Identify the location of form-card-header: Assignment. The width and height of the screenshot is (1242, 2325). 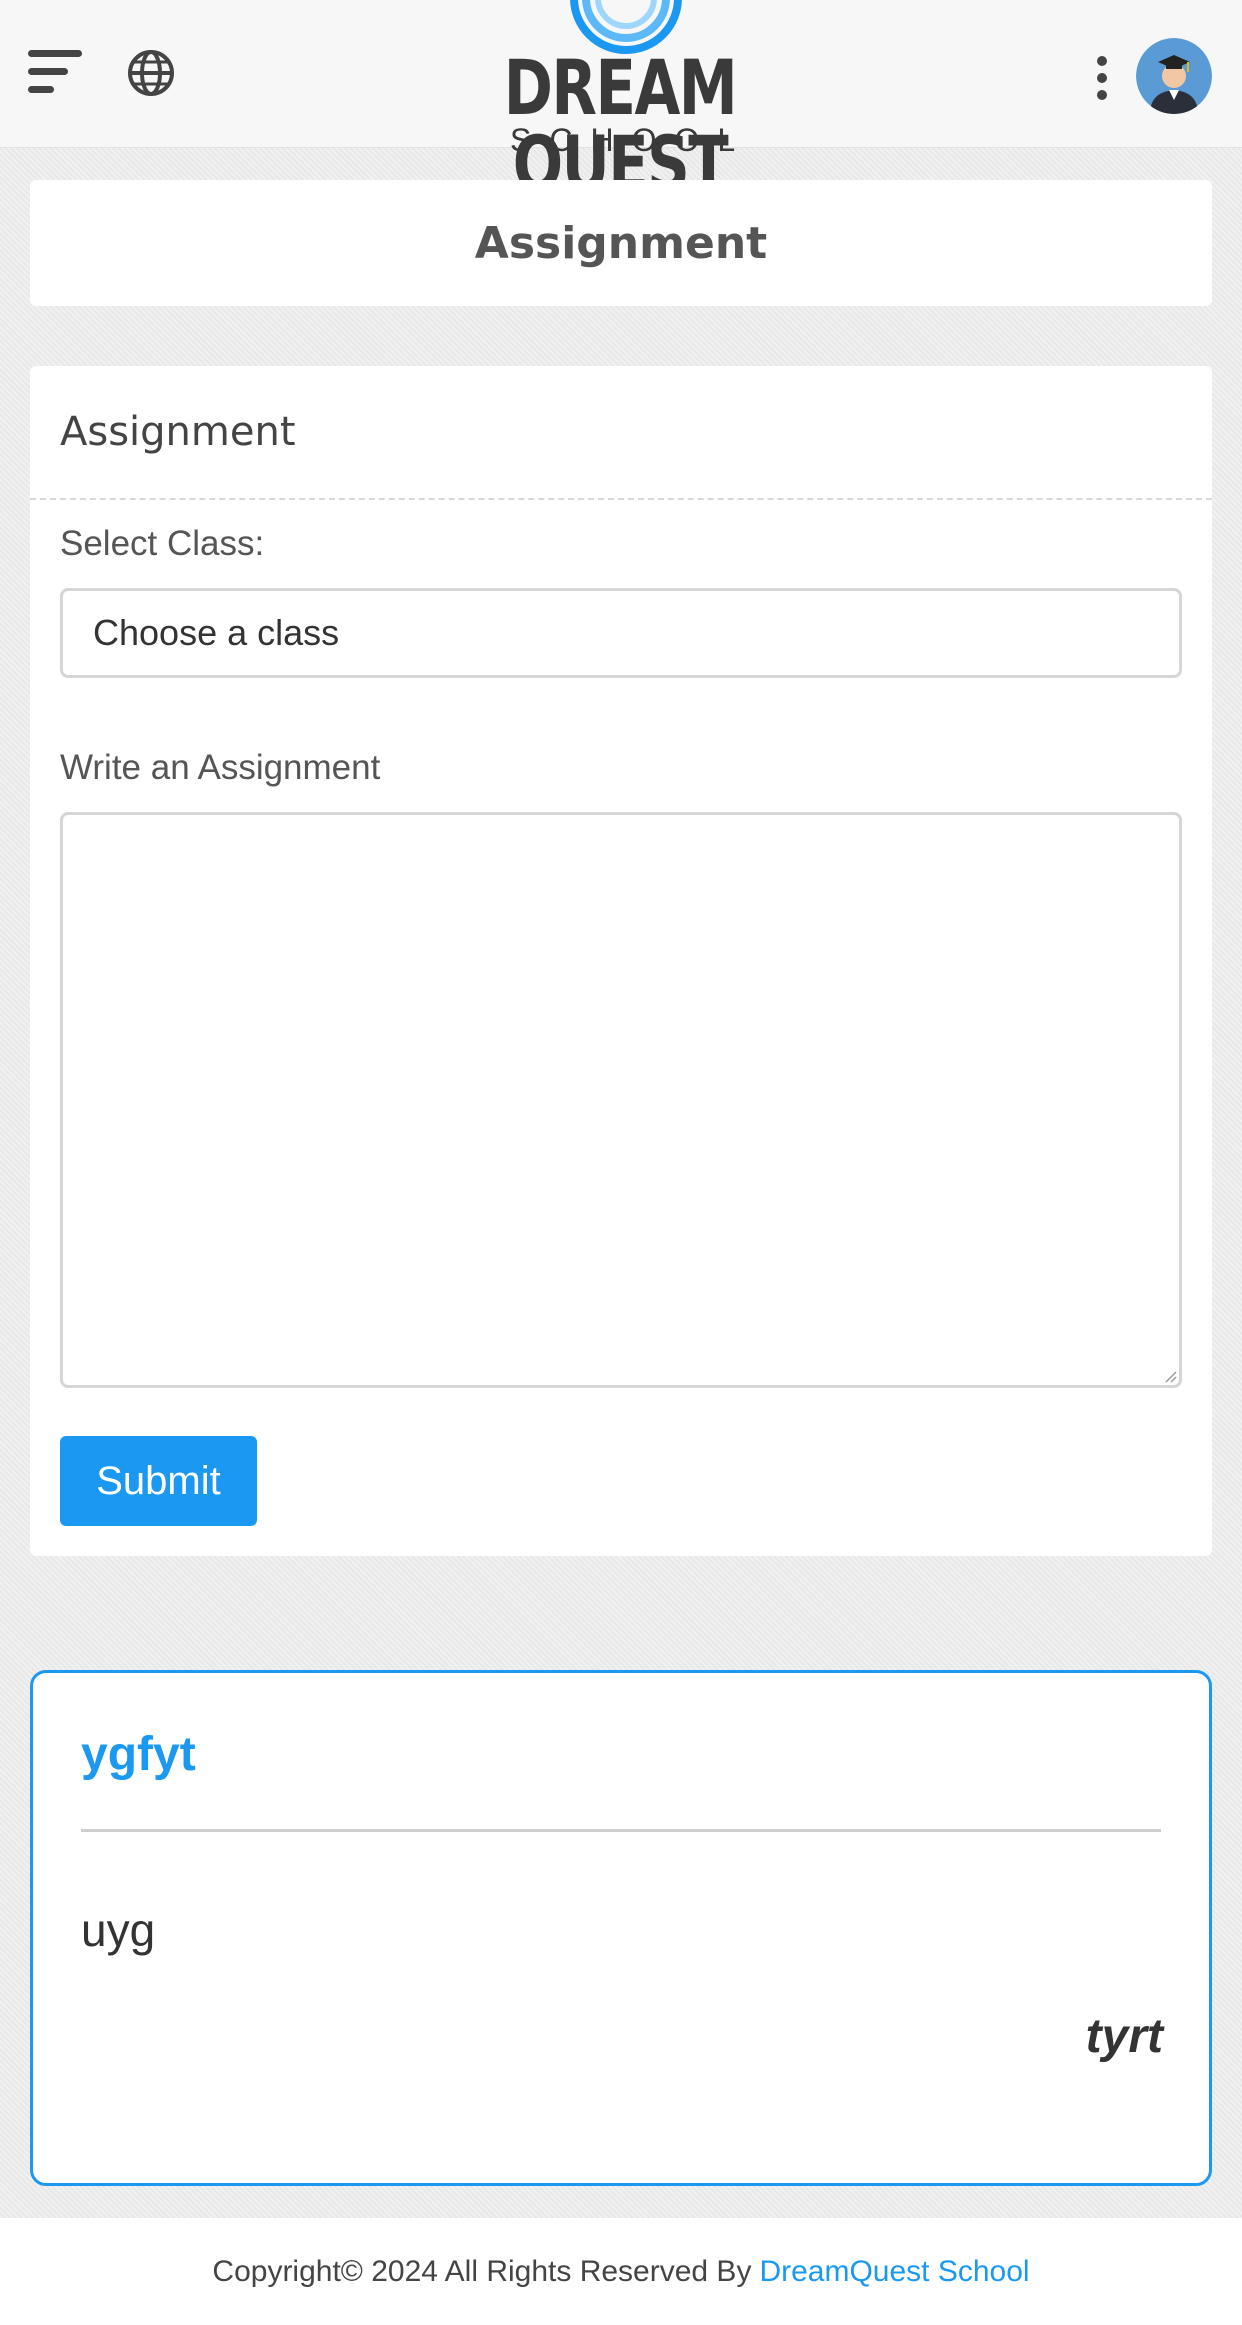
(621, 433).